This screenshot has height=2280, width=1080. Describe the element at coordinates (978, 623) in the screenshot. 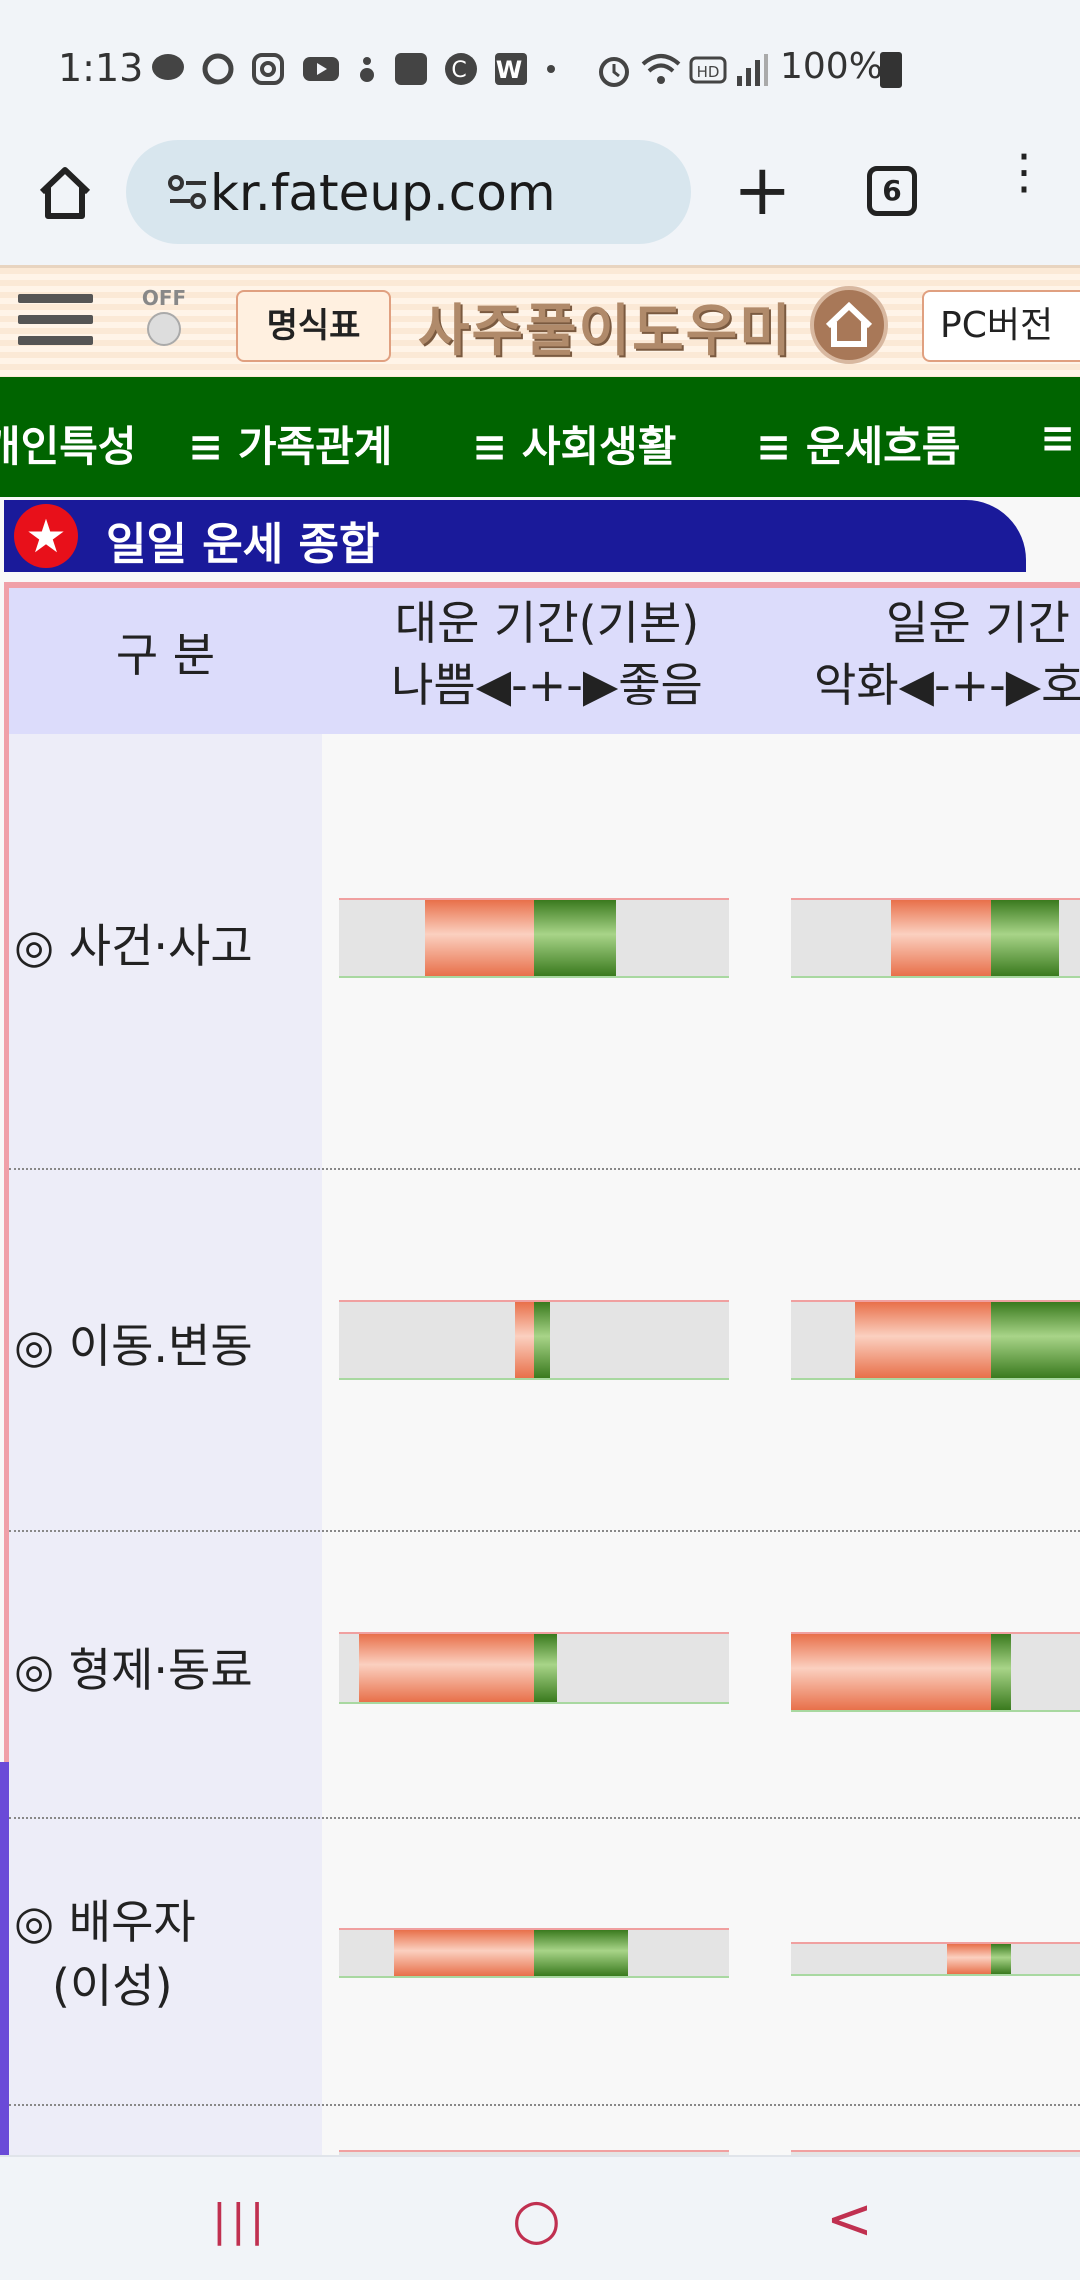

I see `header-ilun-line1: 일운 기간` at that location.